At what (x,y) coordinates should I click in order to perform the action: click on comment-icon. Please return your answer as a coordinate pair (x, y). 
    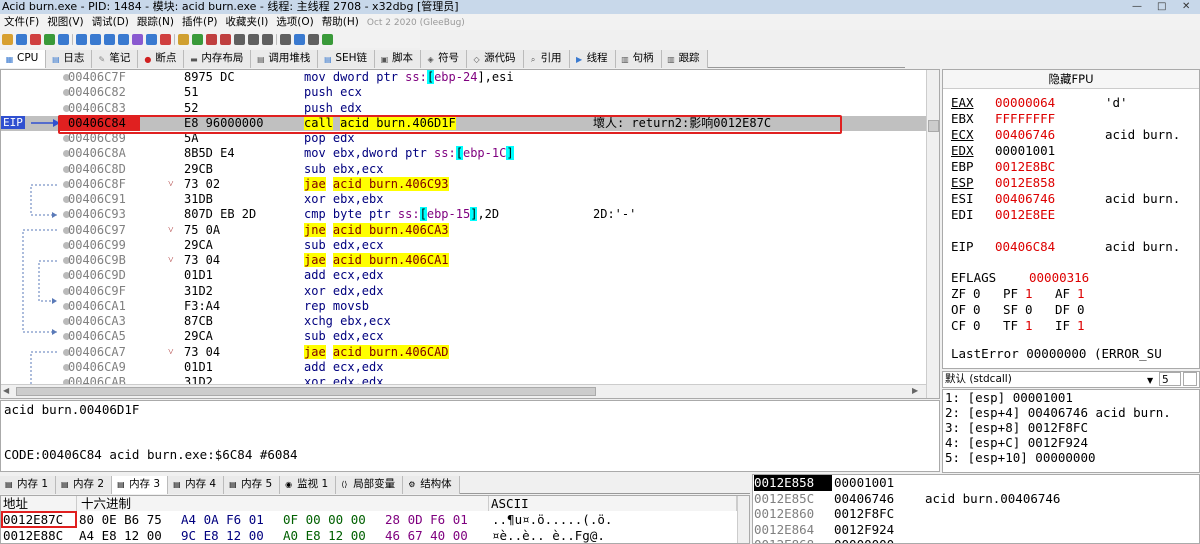
    Looking at the image, I should click on (211, 39).